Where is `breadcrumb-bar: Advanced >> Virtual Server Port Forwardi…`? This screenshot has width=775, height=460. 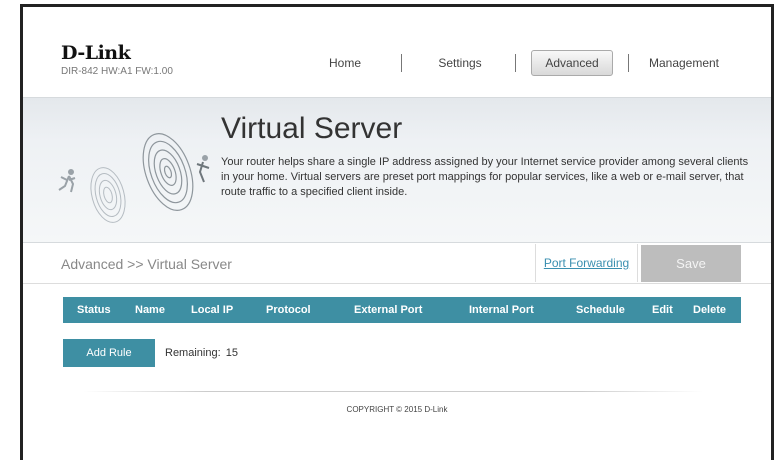 breadcrumb-bar: Advanced >> Virtual Server Port Forwardi… is located at coordinates (397, 264).